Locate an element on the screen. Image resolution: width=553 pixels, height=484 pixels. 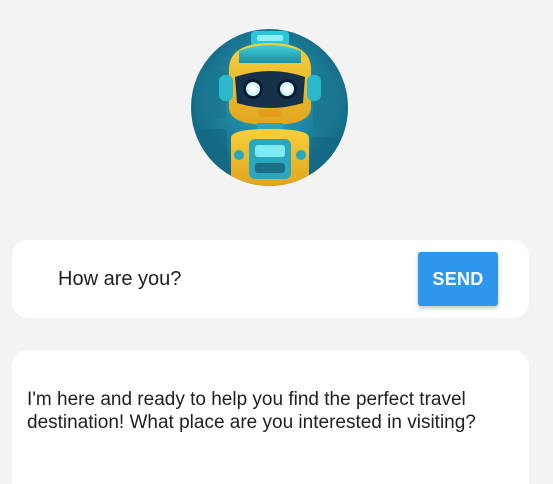
message-input is located at coordinates (228, 279).